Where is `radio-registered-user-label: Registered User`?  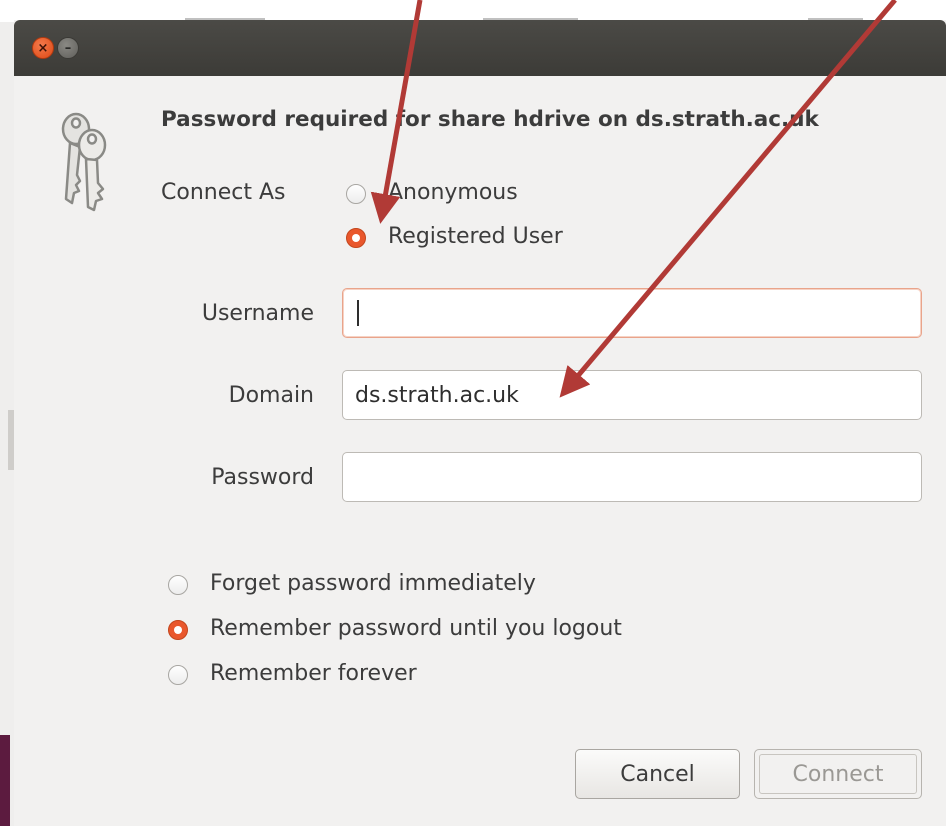
radio-registered-user-label: Registered User is located at coordinates (475, 236).